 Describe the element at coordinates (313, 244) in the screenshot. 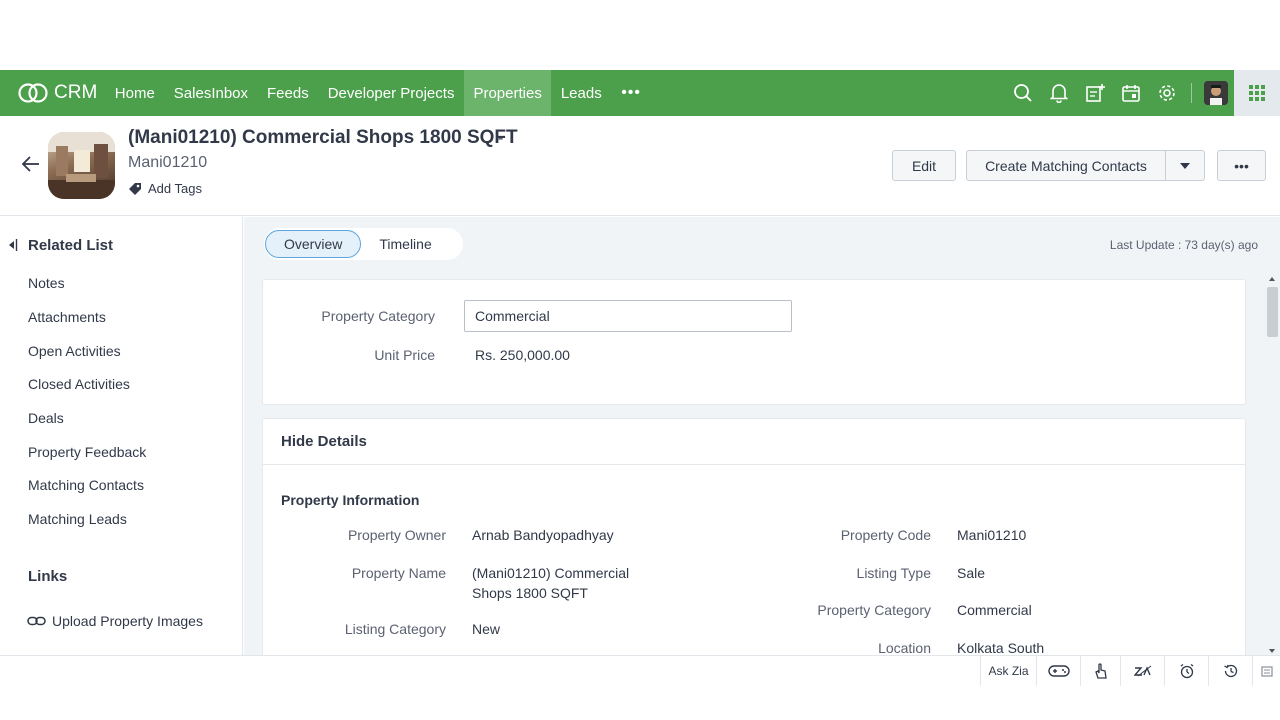

I see `tab-overview: Overview` at that location.